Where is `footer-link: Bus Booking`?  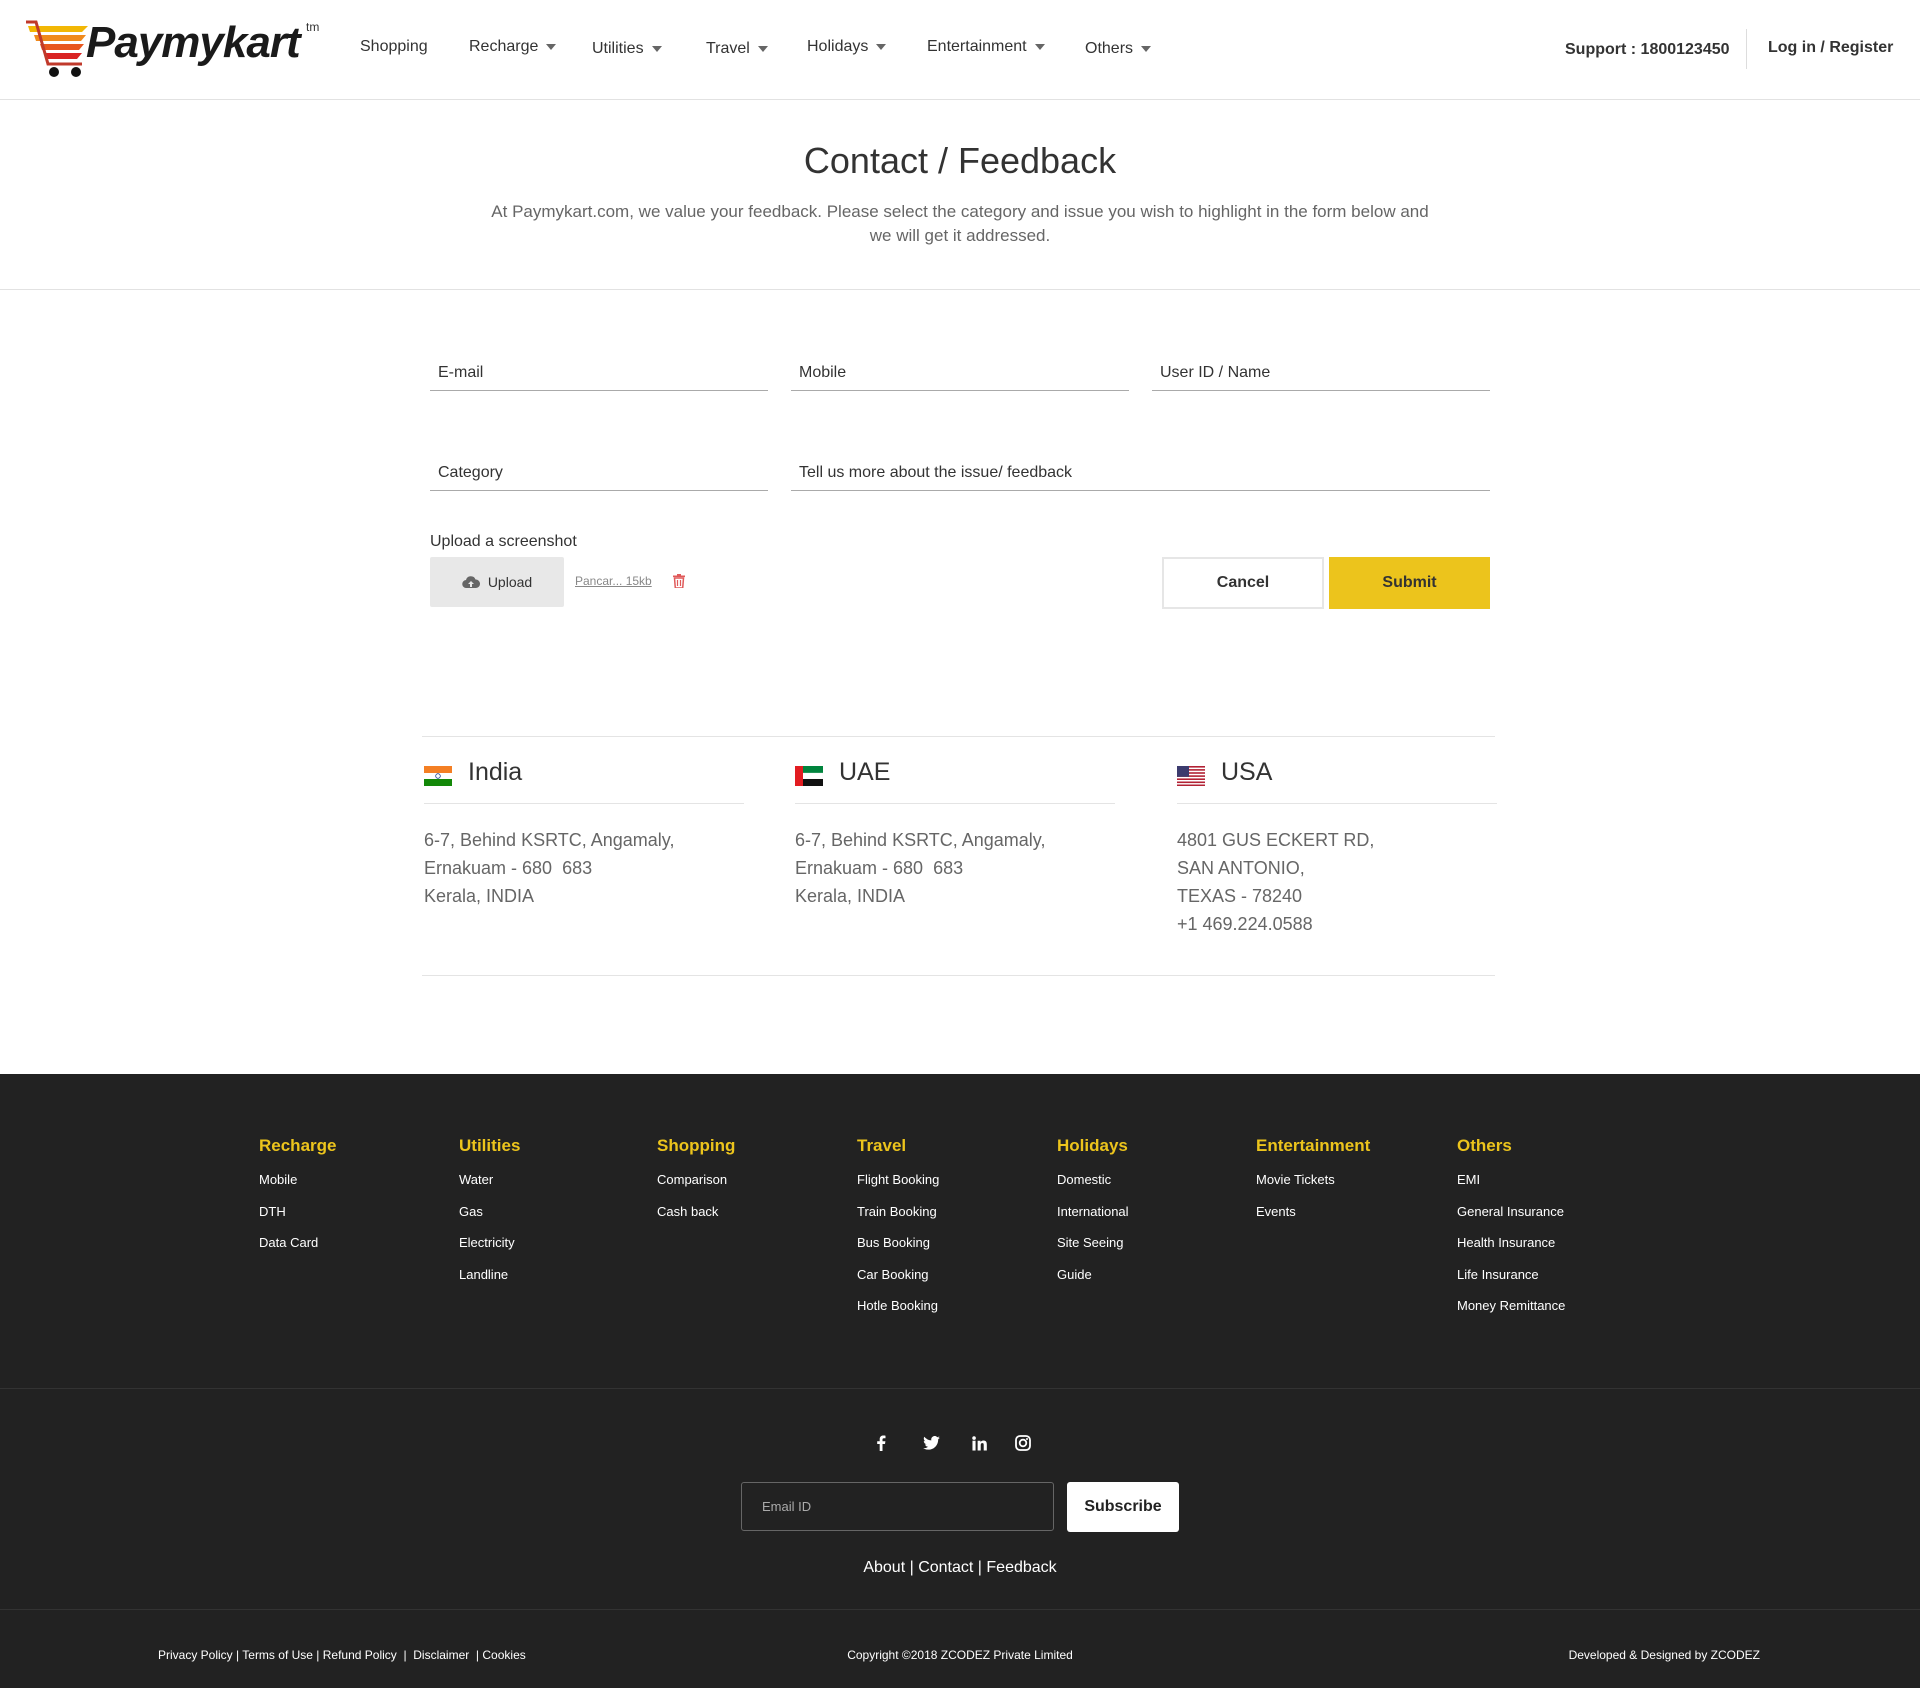 footer-link: Bus Booking is located at coordinates (898, 1243).